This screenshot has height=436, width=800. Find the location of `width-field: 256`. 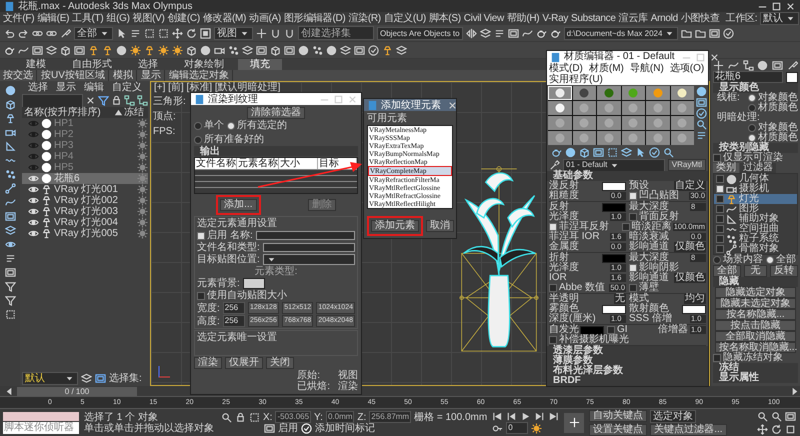

width-field: 256 is located at coordinates (233, 308).